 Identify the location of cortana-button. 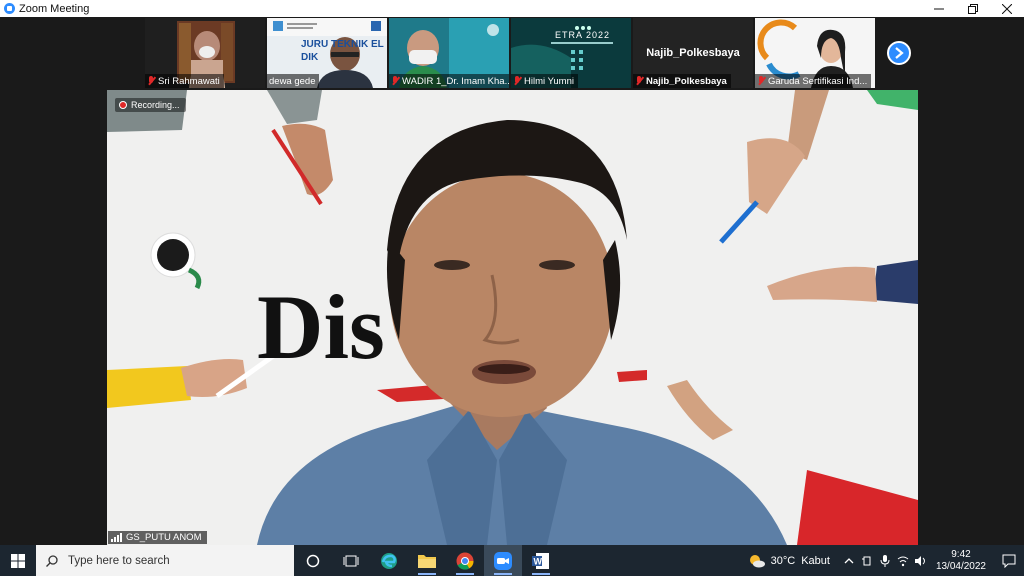
(313, 560).